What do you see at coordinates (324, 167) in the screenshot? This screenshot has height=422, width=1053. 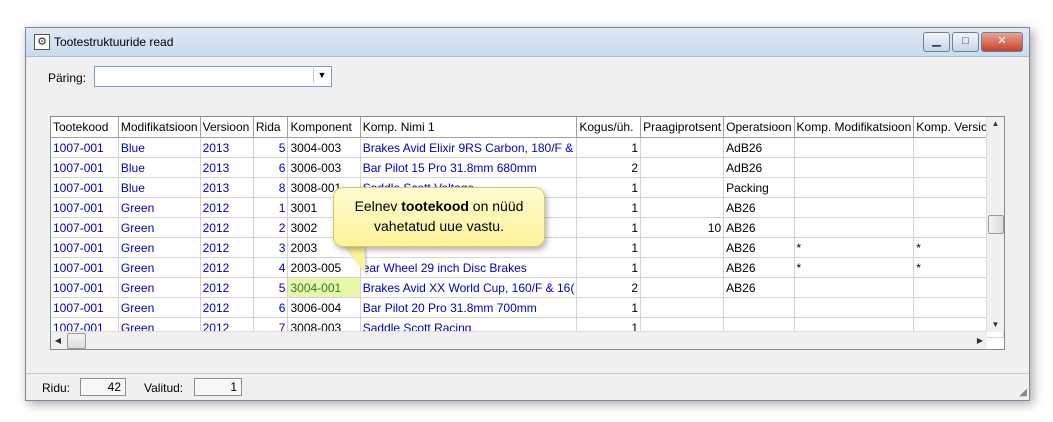 I see `table-cell: 3006-003` at bounding box center [324, 167].